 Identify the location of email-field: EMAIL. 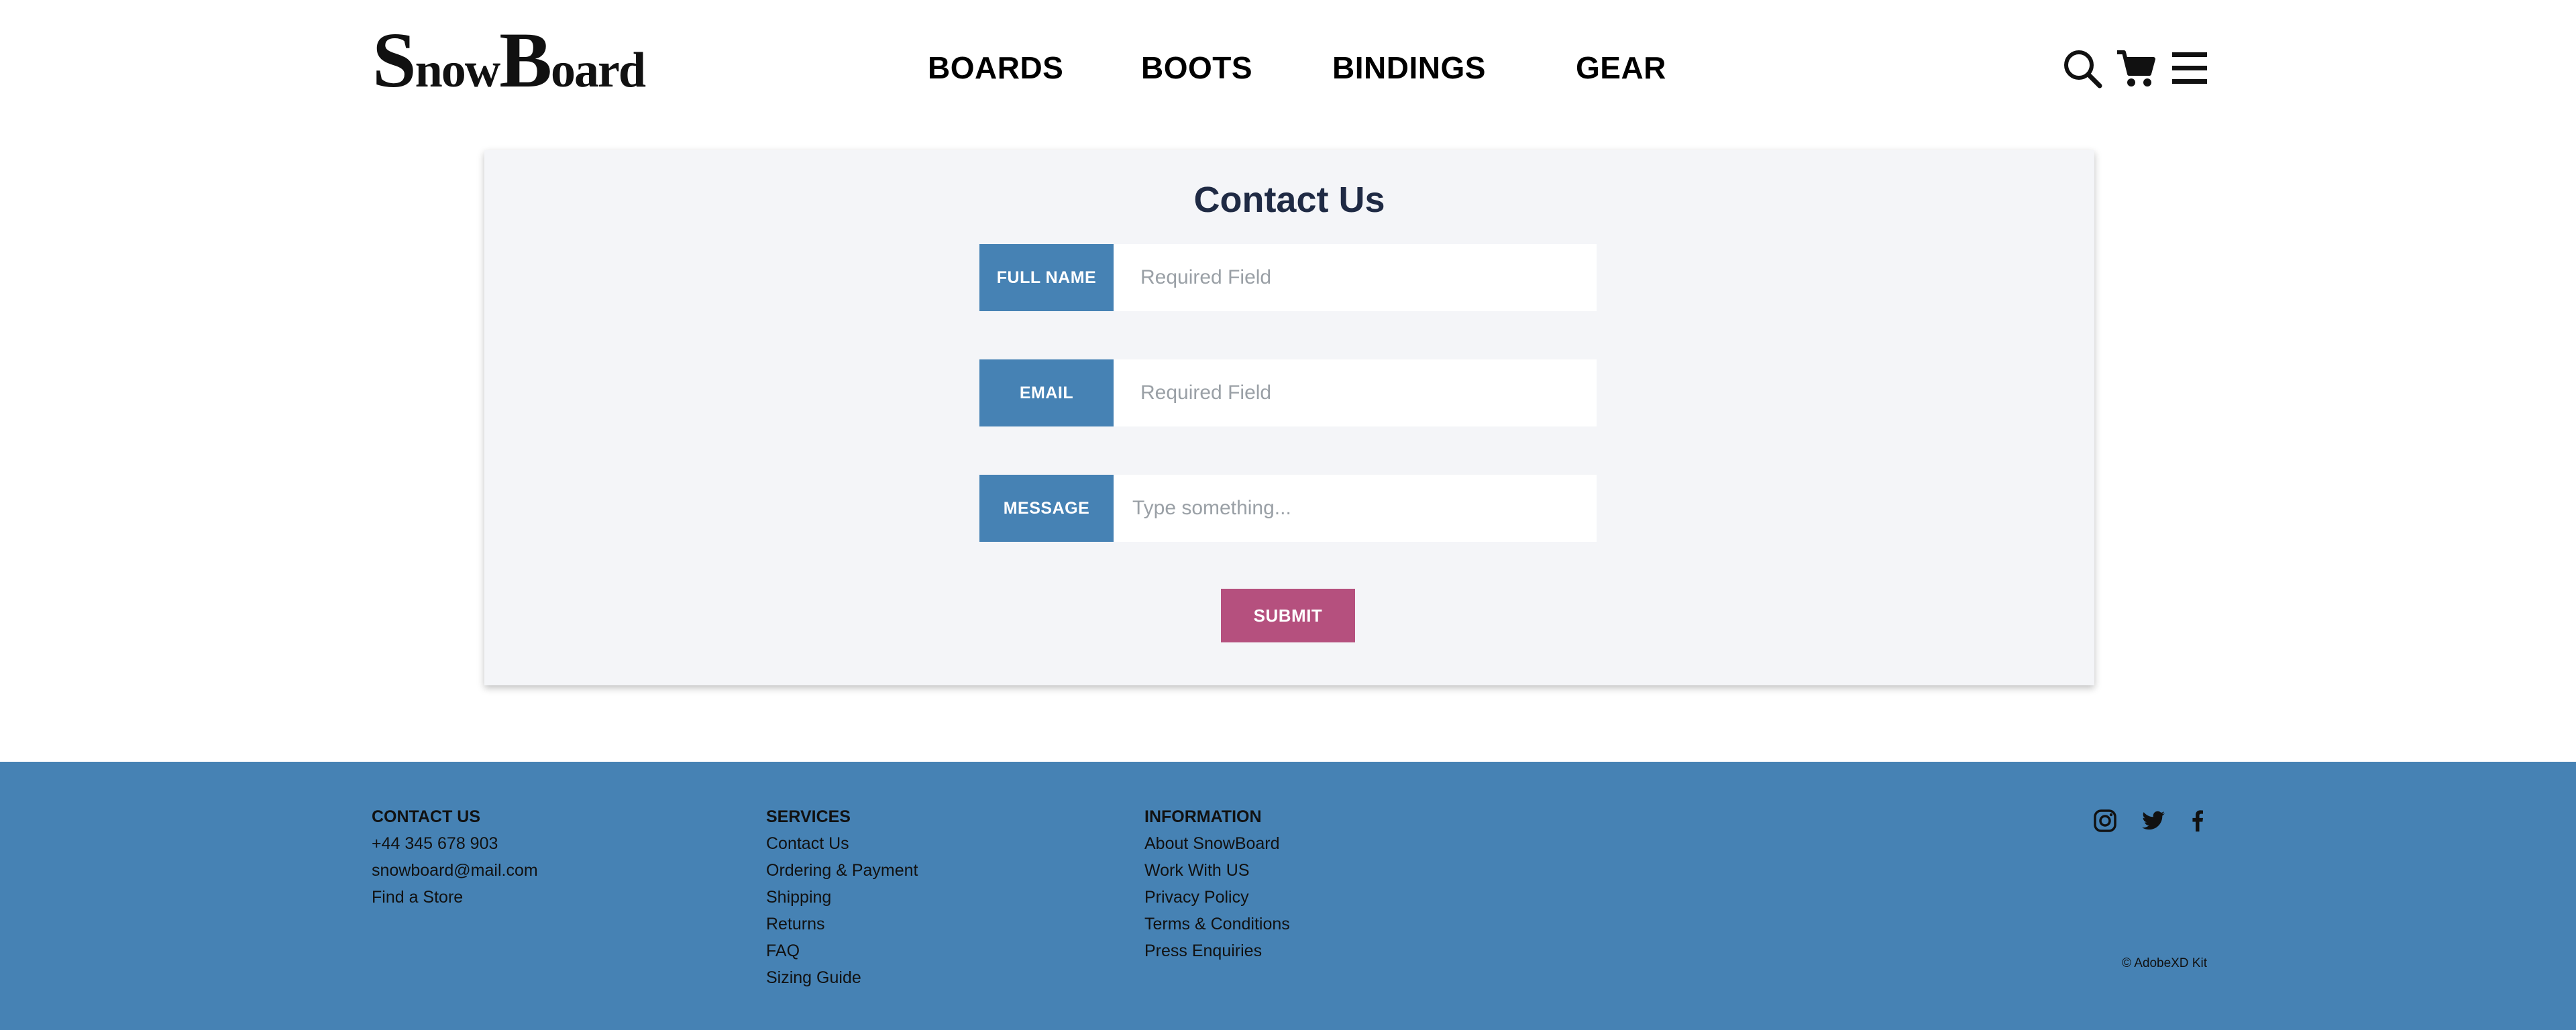
(1288, 392).